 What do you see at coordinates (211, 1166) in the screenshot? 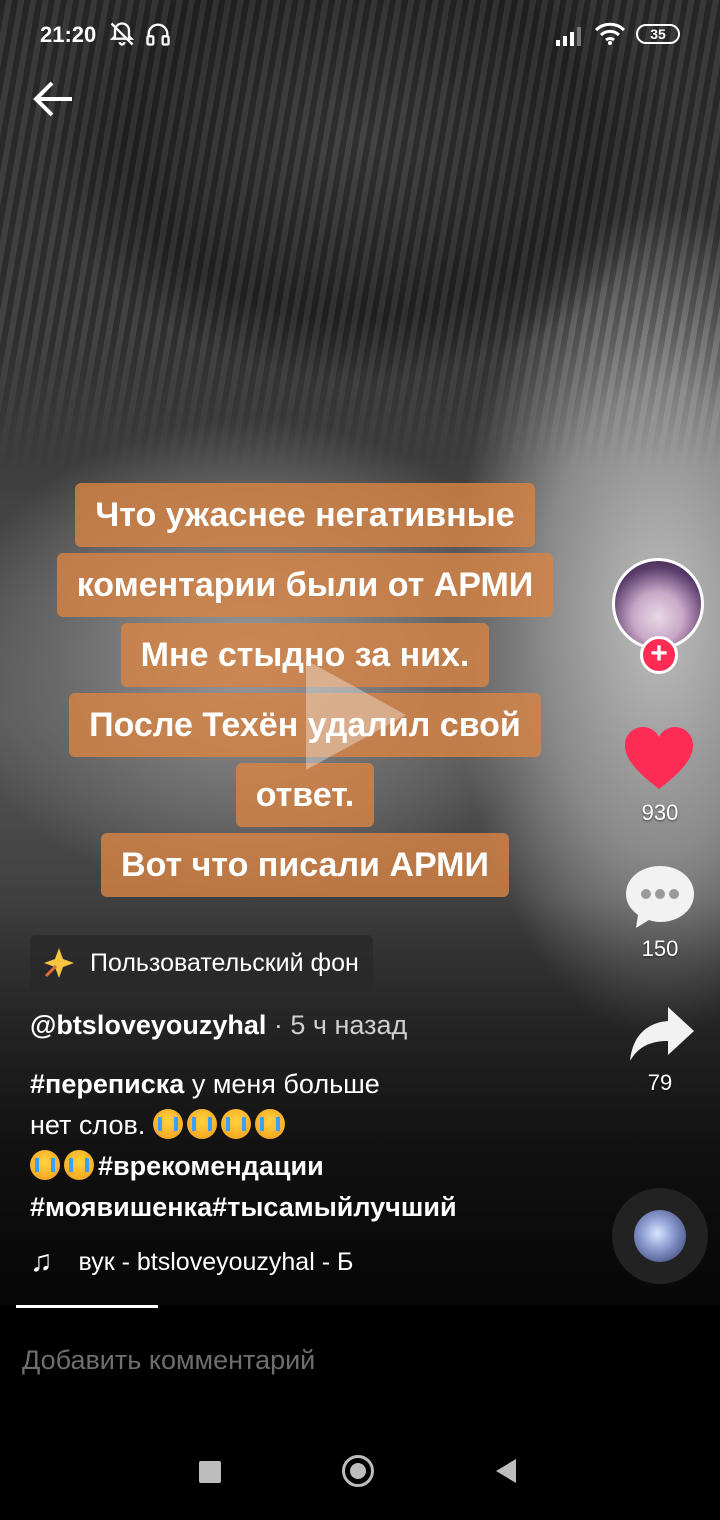
I see `hashtag: #врекомендации` at bounding box center [211, 1166].